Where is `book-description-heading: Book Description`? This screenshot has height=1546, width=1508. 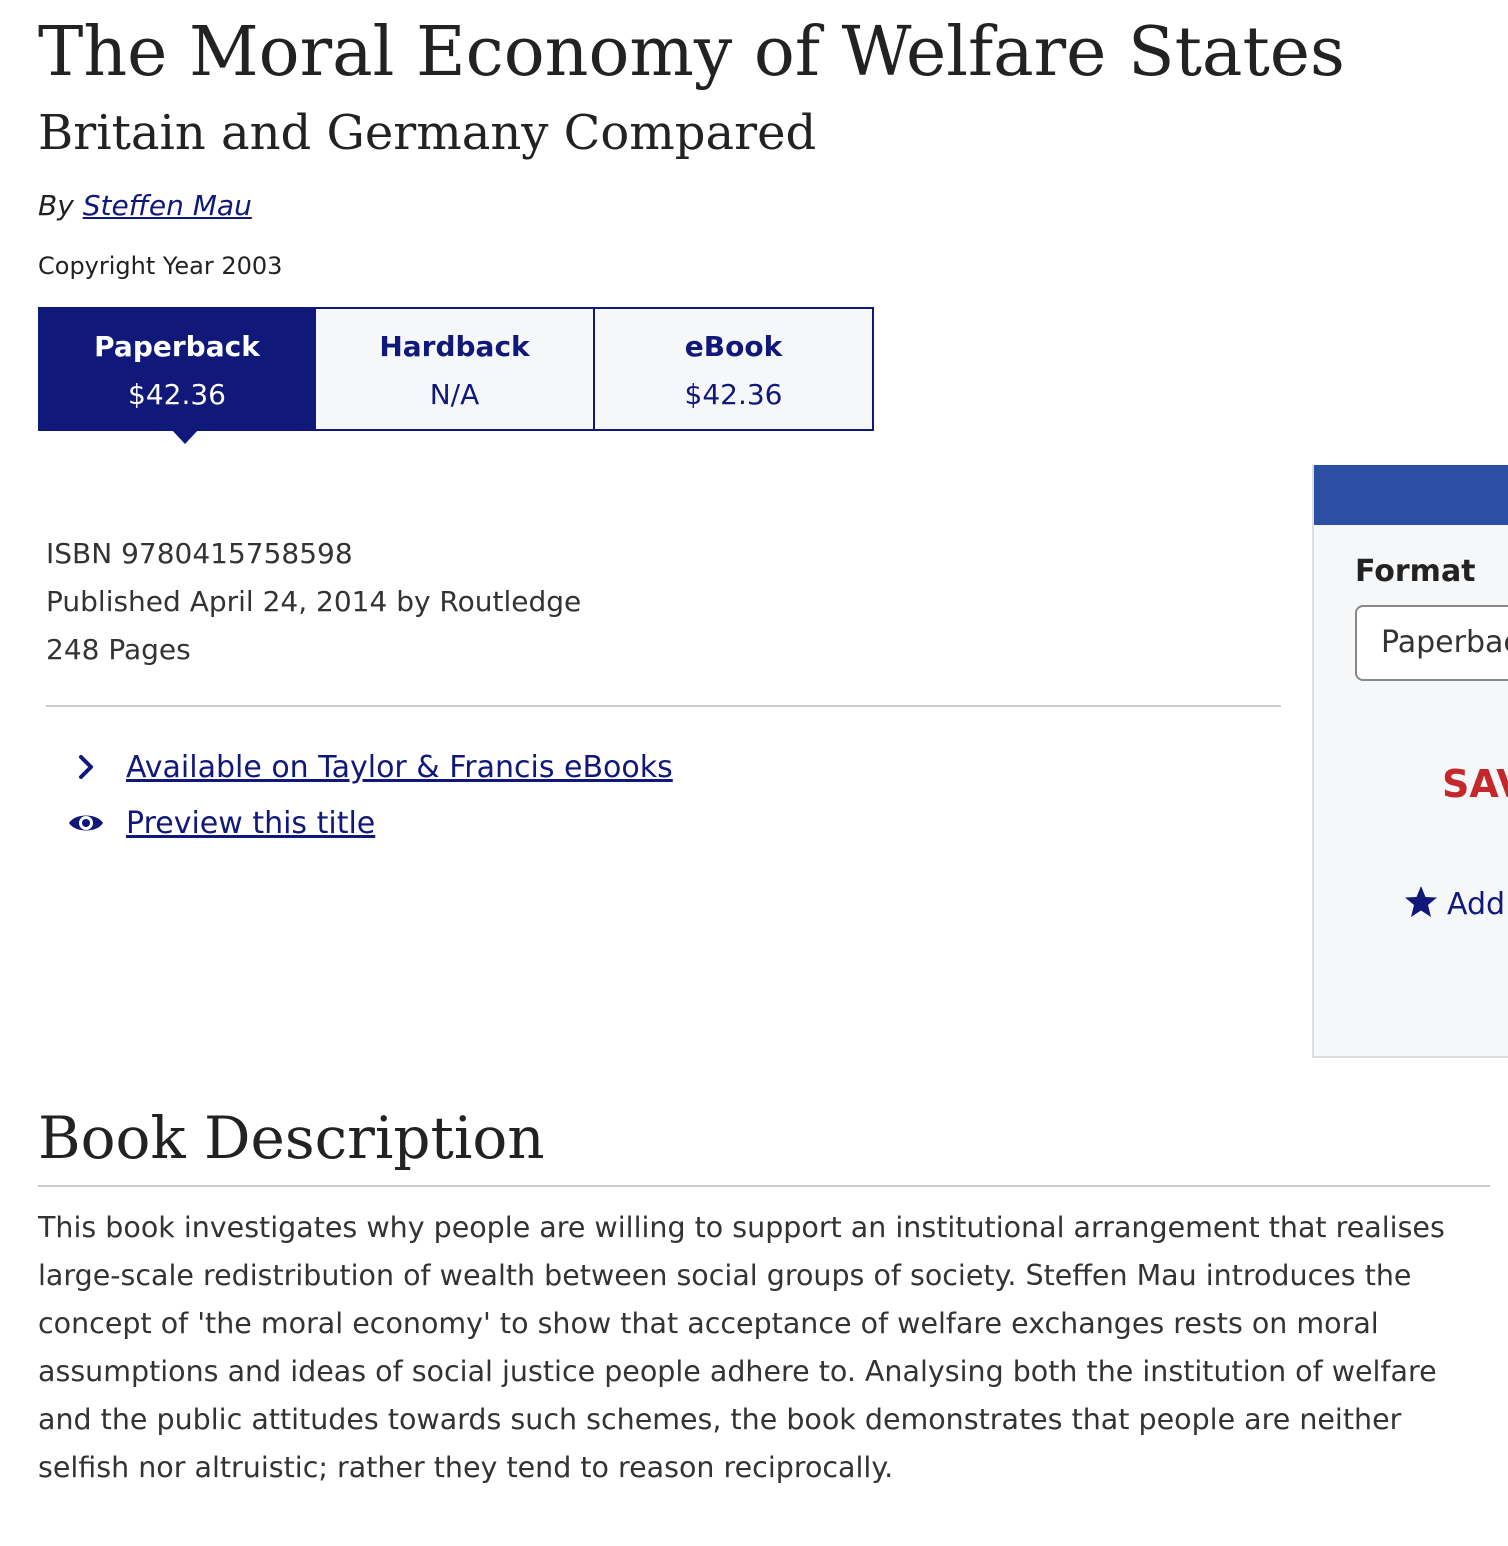
book-description-heading: Book Description is located at coordinates (291, 1138).